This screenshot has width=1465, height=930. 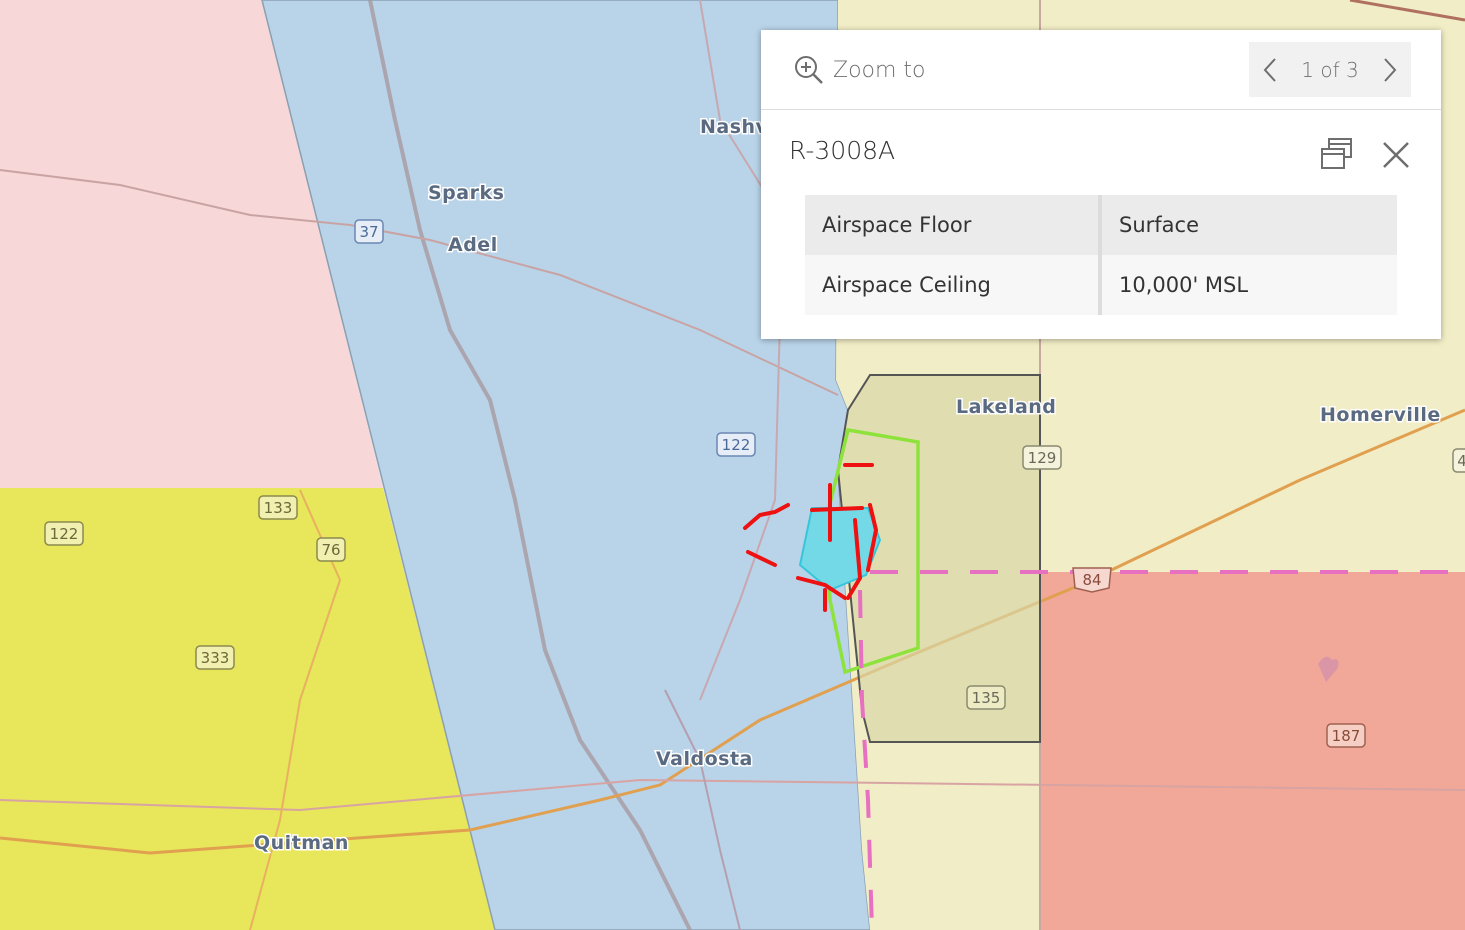 I want to click on chevron-right-icon, so click(x=1390, y=69).